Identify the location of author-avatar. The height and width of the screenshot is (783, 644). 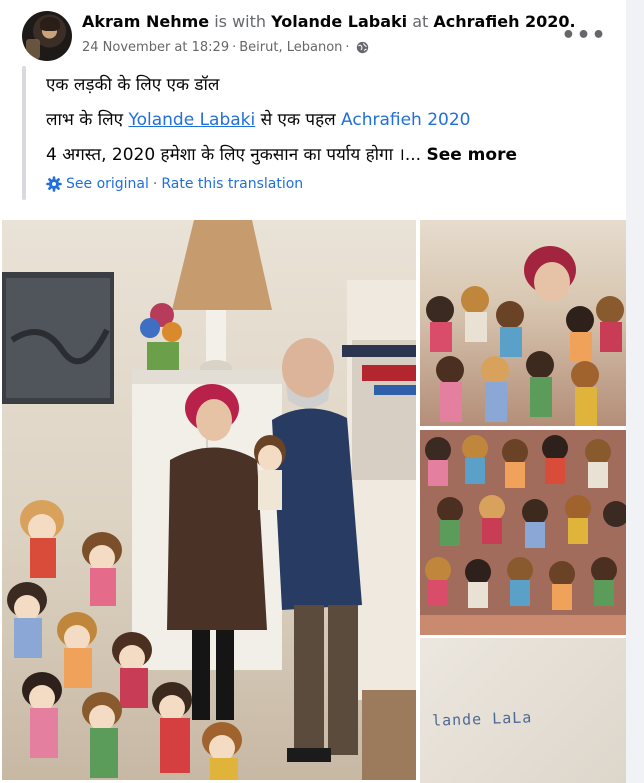
(47, 36).